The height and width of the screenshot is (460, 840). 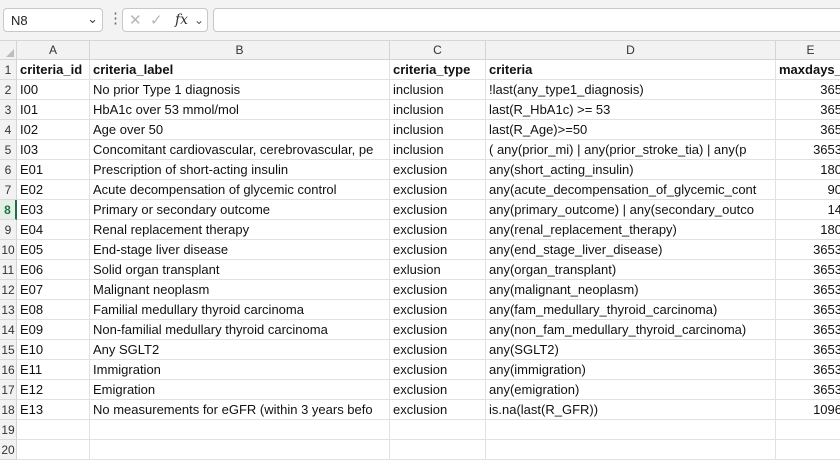 I want to click on table-cell: any(renal_replacement_therapy), so click(x=631, y=230).